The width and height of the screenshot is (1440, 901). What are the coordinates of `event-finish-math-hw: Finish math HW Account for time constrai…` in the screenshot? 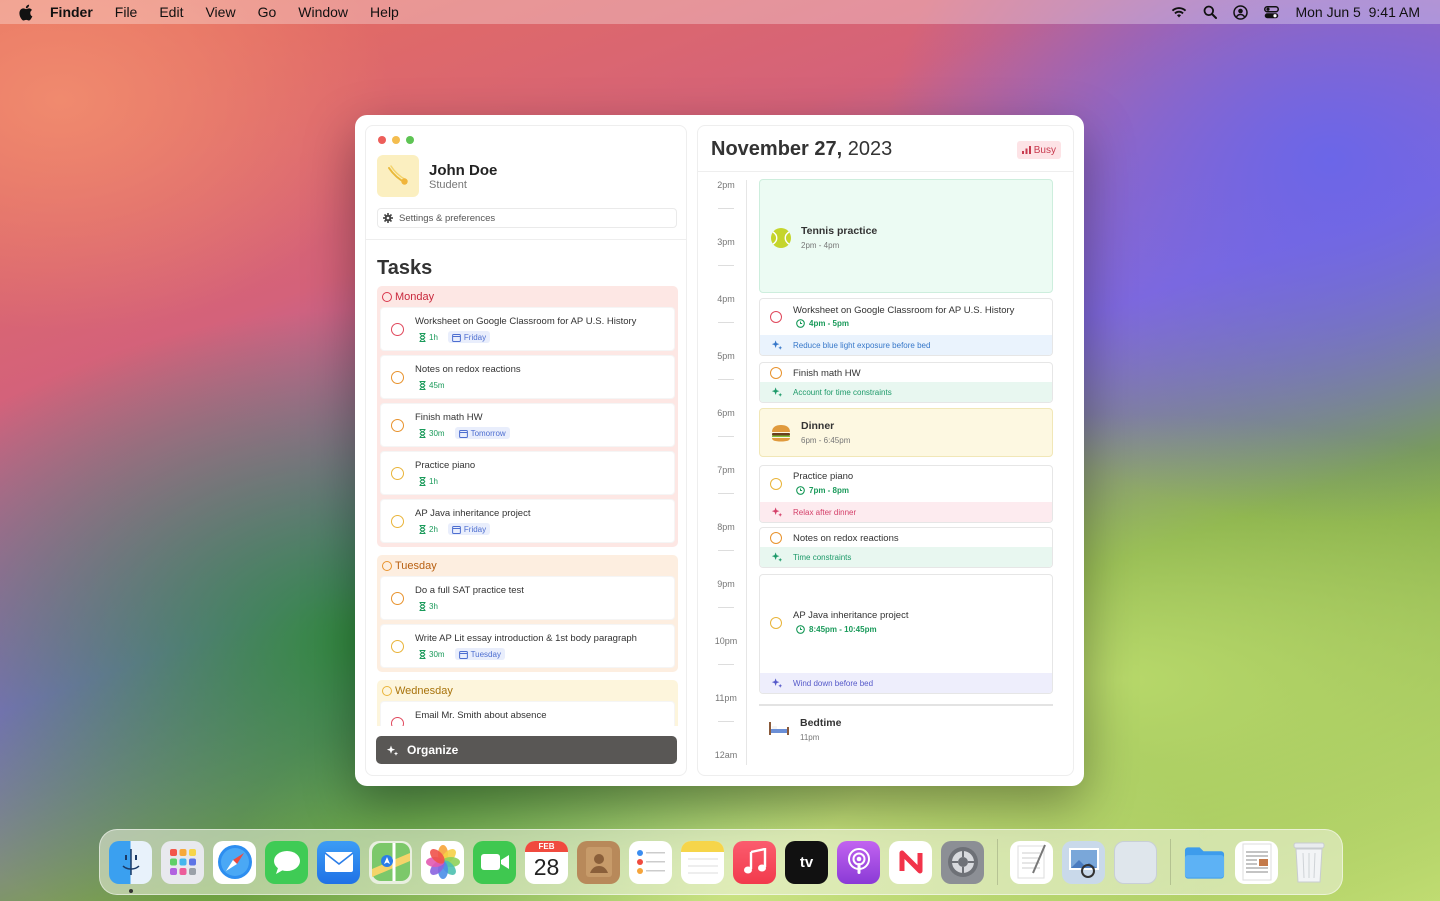 It's located at (906, 382).